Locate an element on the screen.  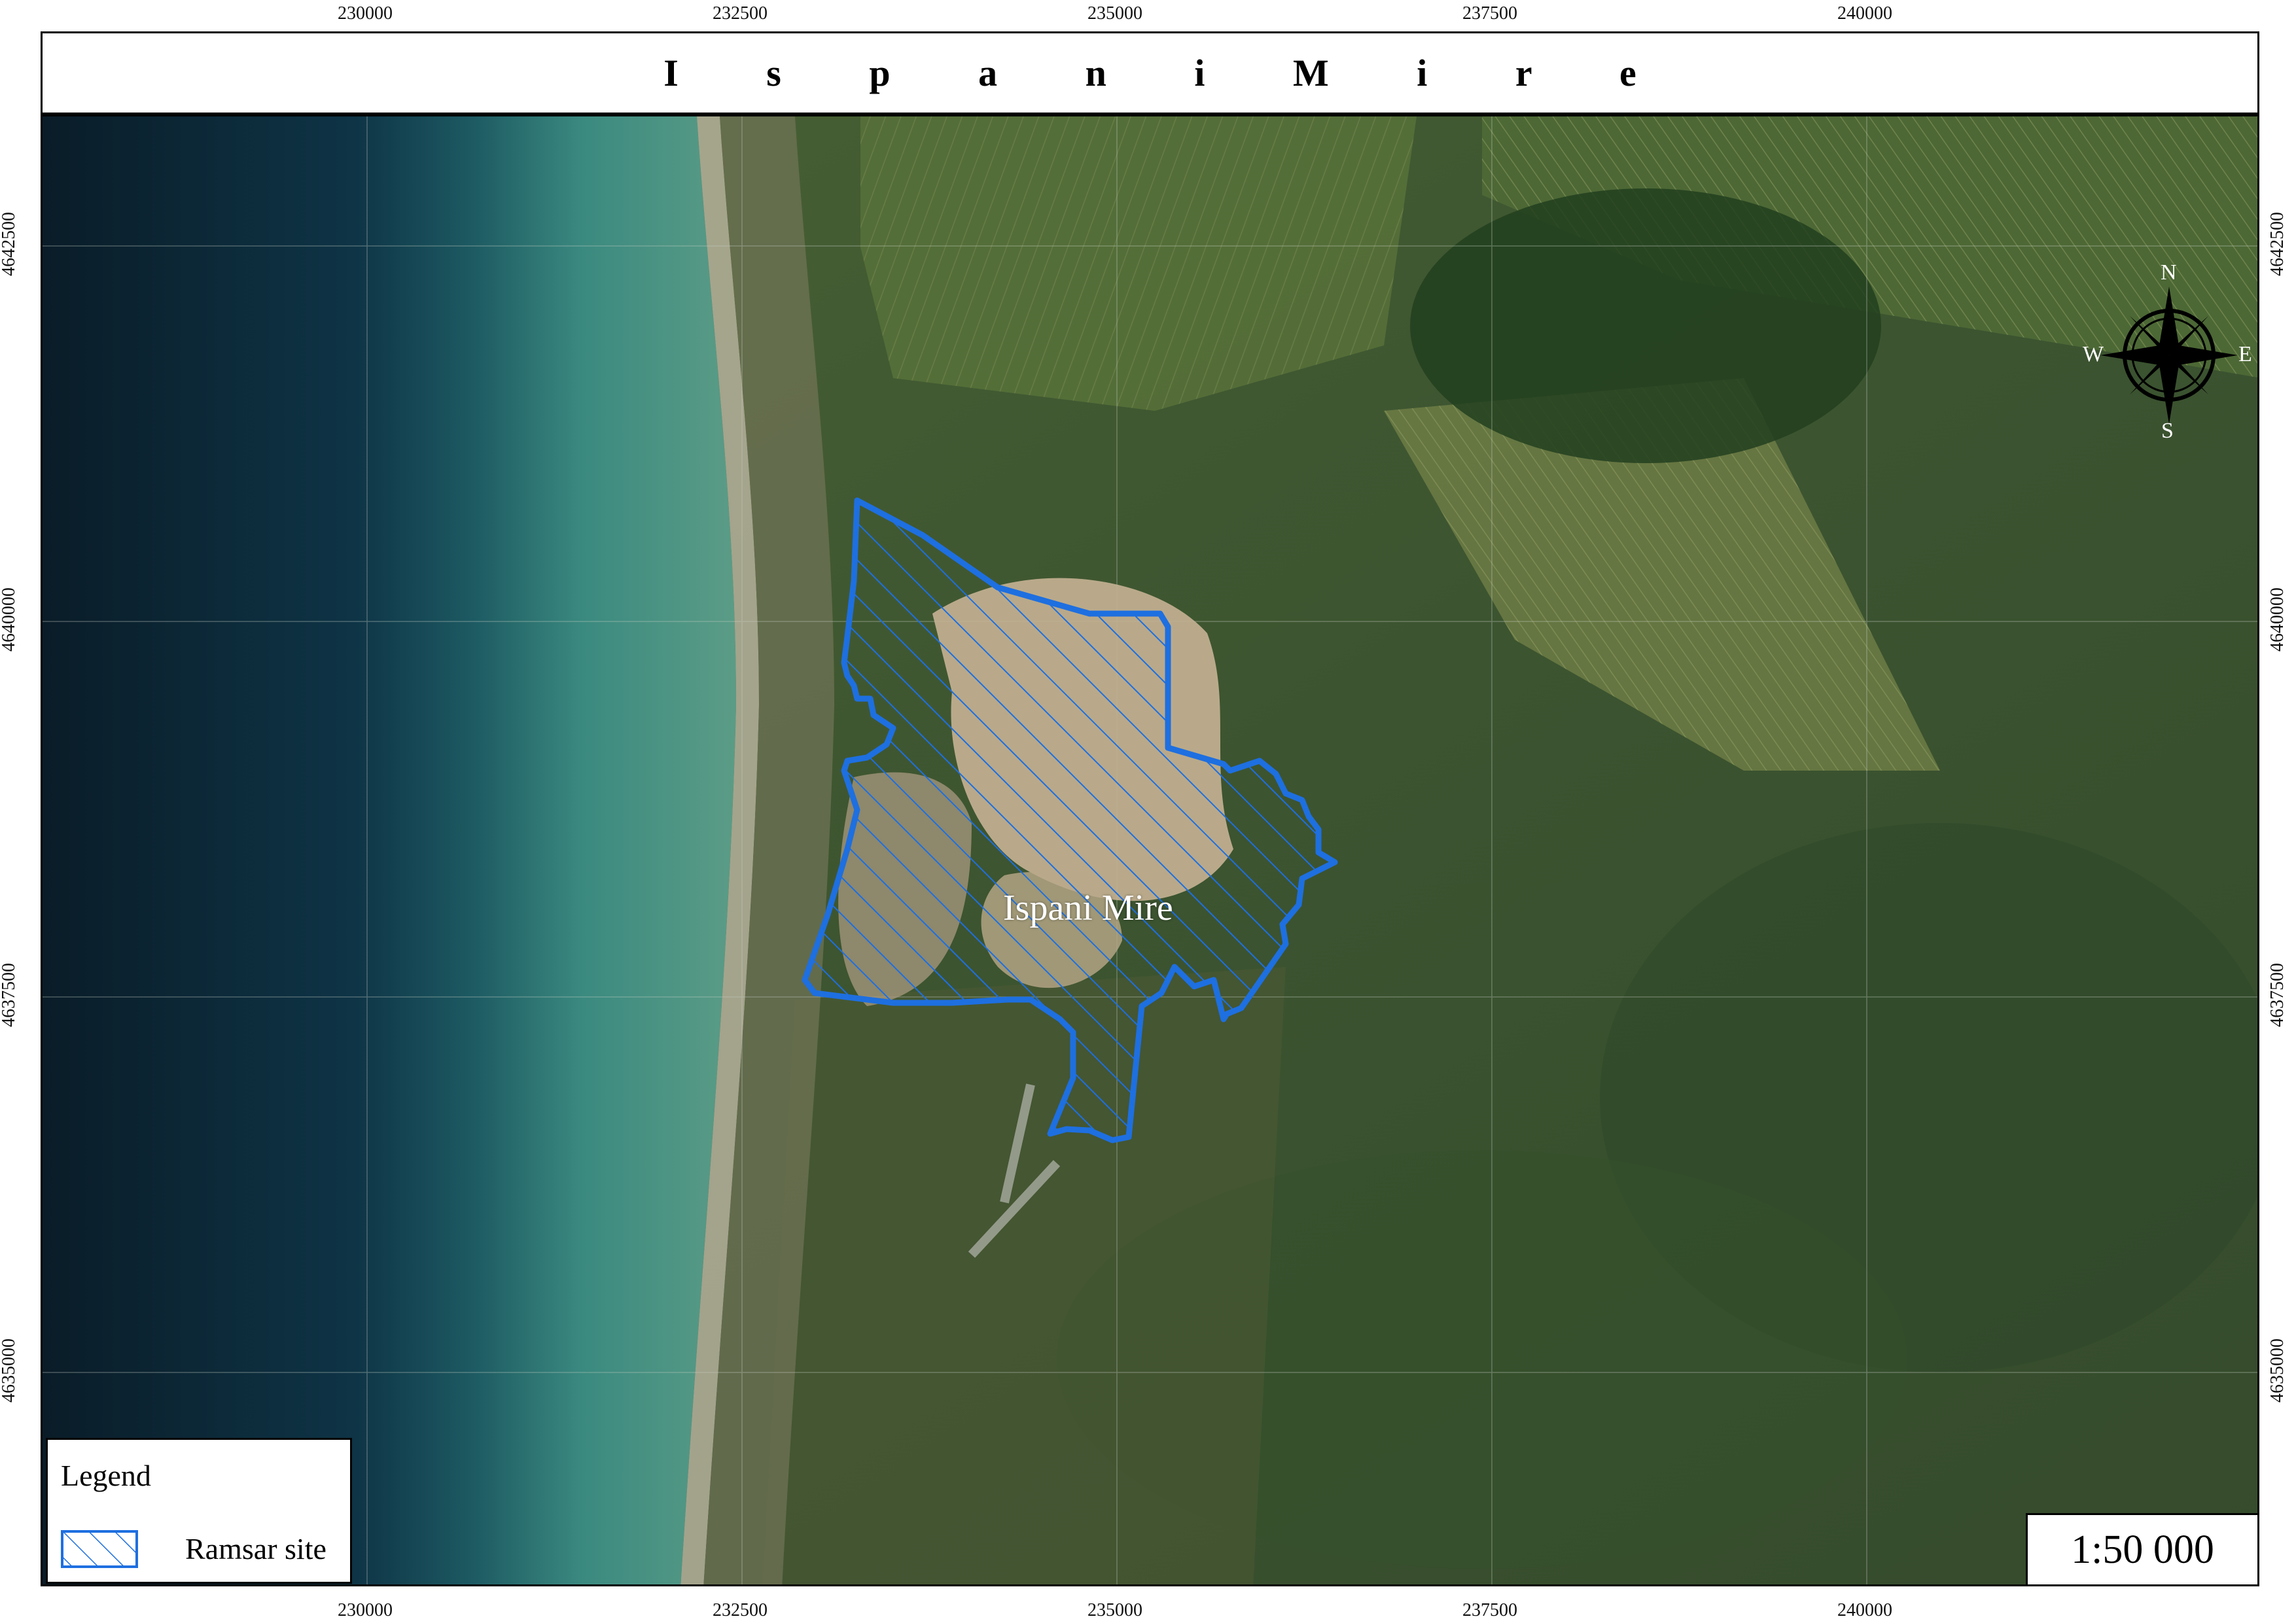
legend-panel: Legend Ramsar site is located at coordinates (199, 1511).